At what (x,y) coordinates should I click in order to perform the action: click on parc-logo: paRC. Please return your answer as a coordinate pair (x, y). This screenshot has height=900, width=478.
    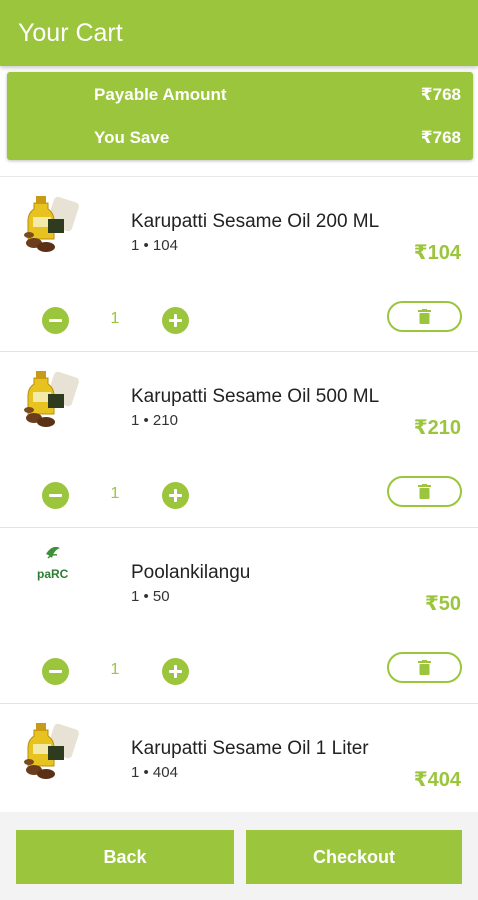
    Looking at the image, I should click on (53, 563).